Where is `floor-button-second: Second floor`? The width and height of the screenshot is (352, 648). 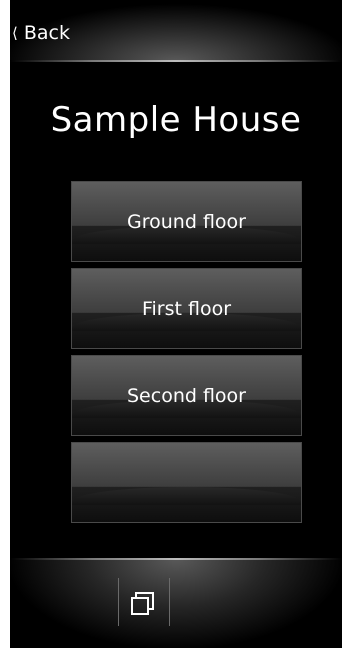 floor-button-second: Second floor is located at coordinates (186, 395).